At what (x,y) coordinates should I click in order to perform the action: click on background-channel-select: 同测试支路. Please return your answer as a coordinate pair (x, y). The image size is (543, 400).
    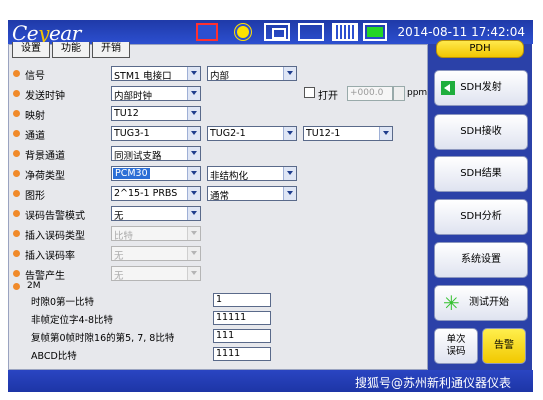
    Looking at the image, I should click on (156, 154).